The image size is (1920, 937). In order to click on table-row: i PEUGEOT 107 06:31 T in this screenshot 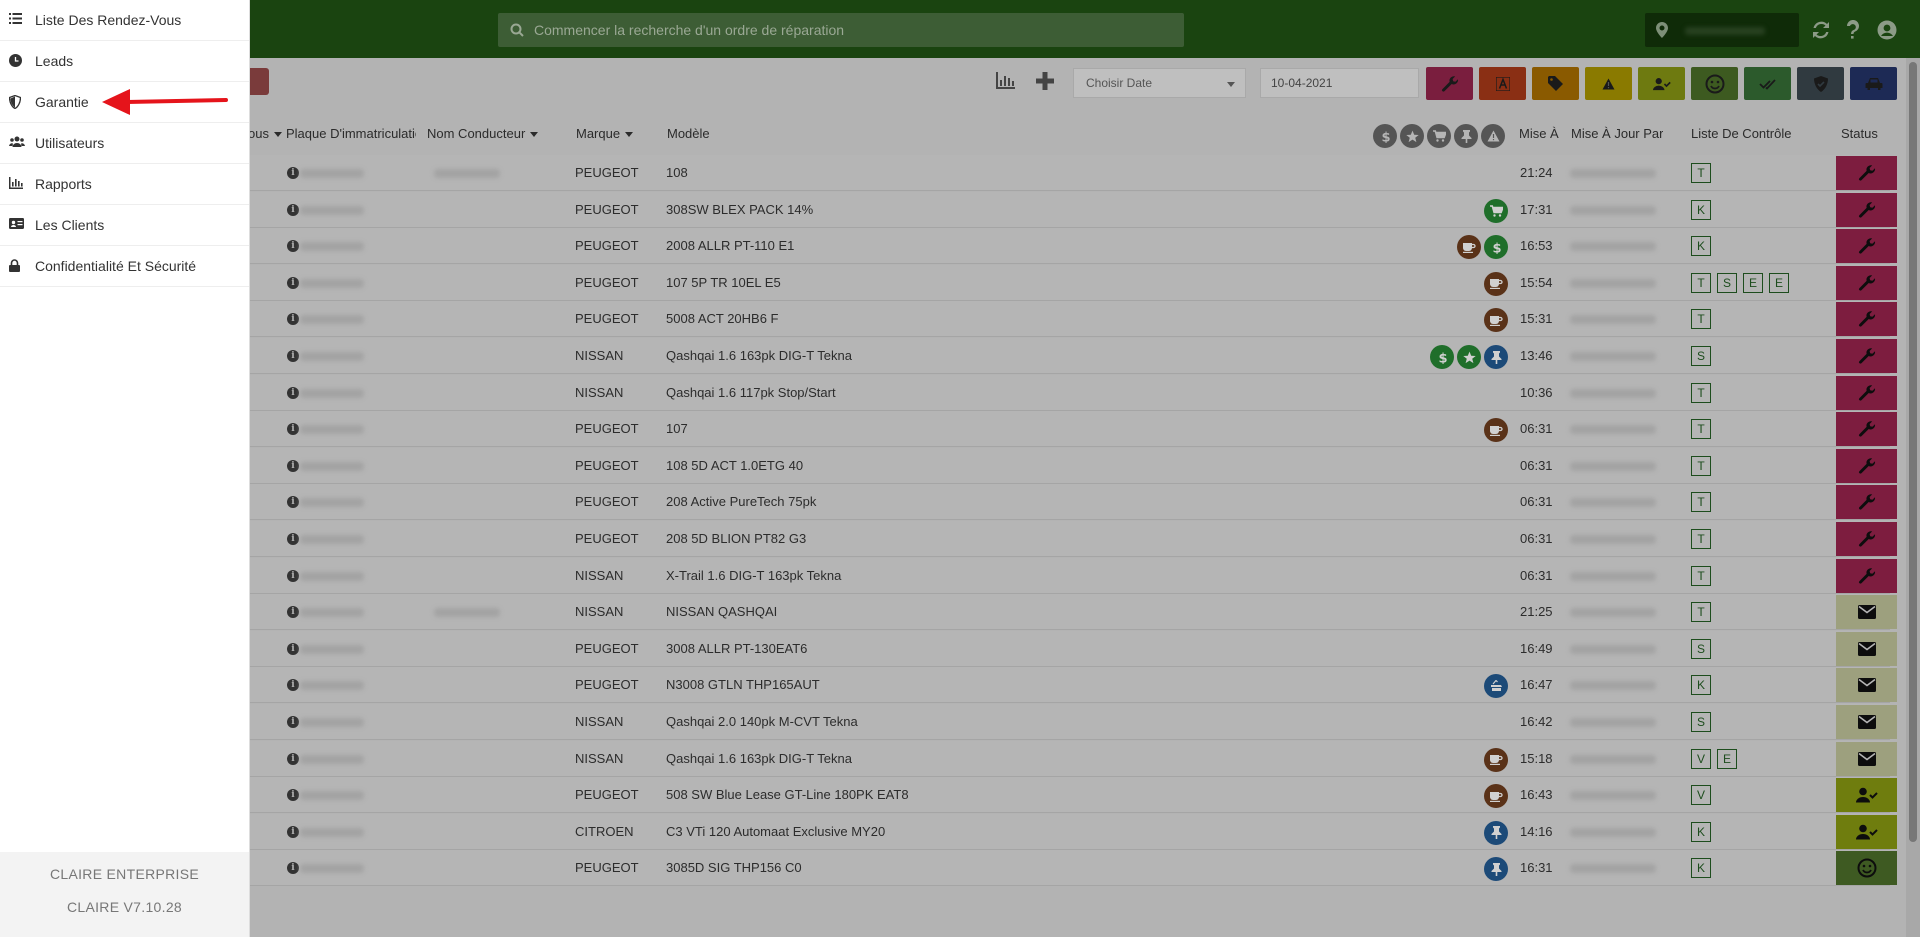, I will do `click(1072, 429)`.